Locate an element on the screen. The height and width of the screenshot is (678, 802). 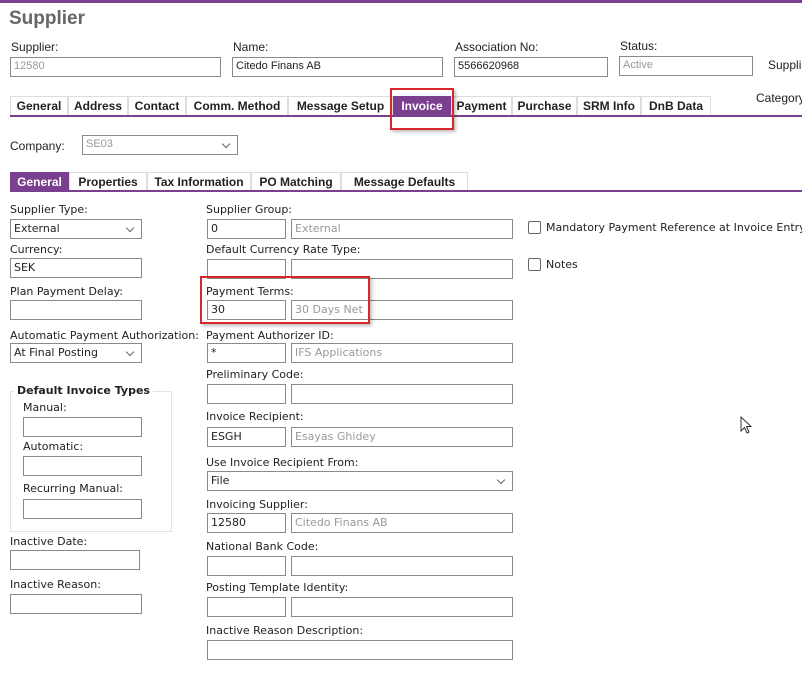
supplier-type-label: Supplier Type: is located at coordinates (49, 209).